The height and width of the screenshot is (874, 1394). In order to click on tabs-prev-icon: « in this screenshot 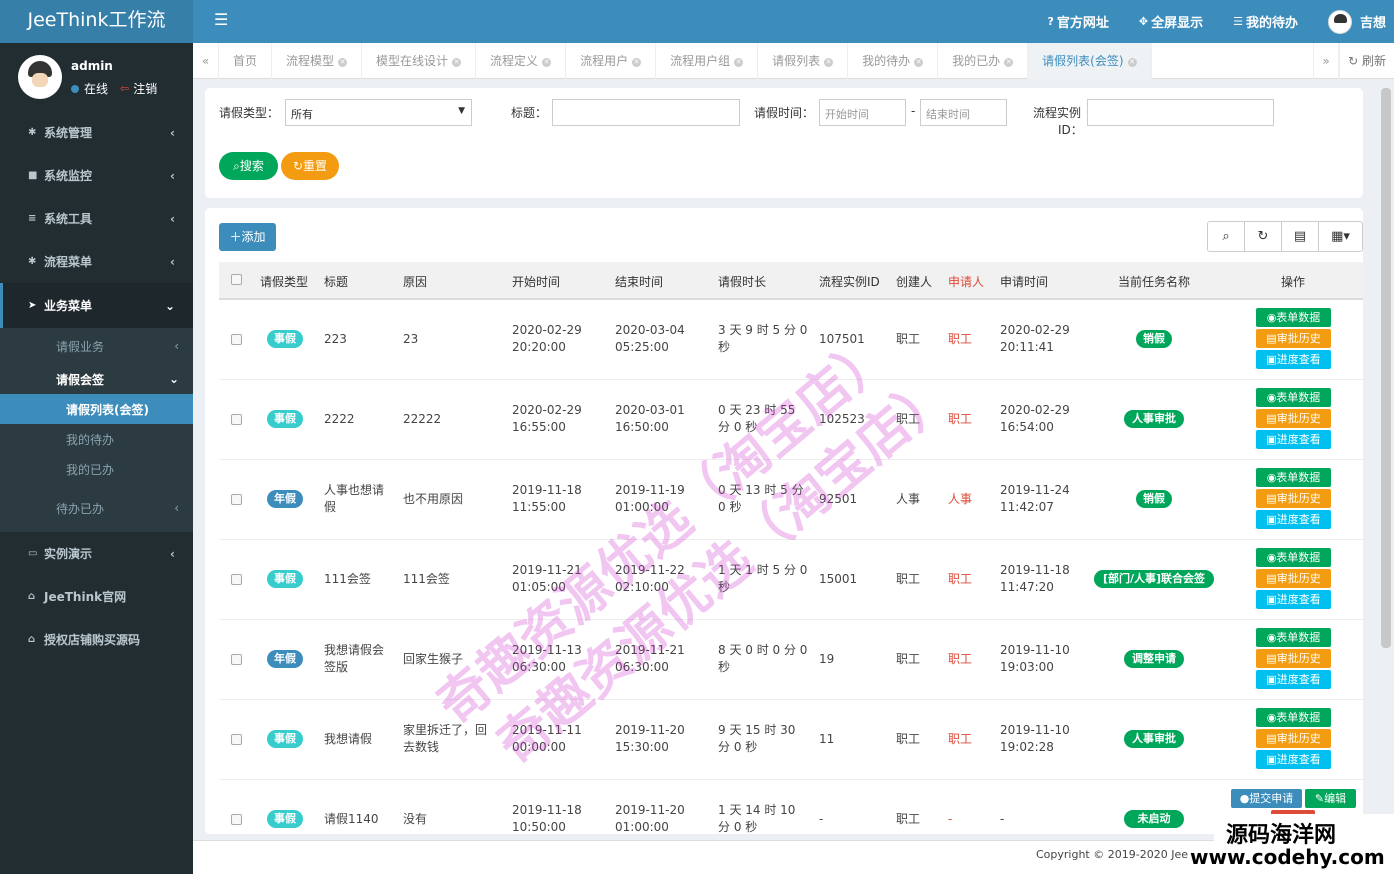, I will do `click(206, 60)`.